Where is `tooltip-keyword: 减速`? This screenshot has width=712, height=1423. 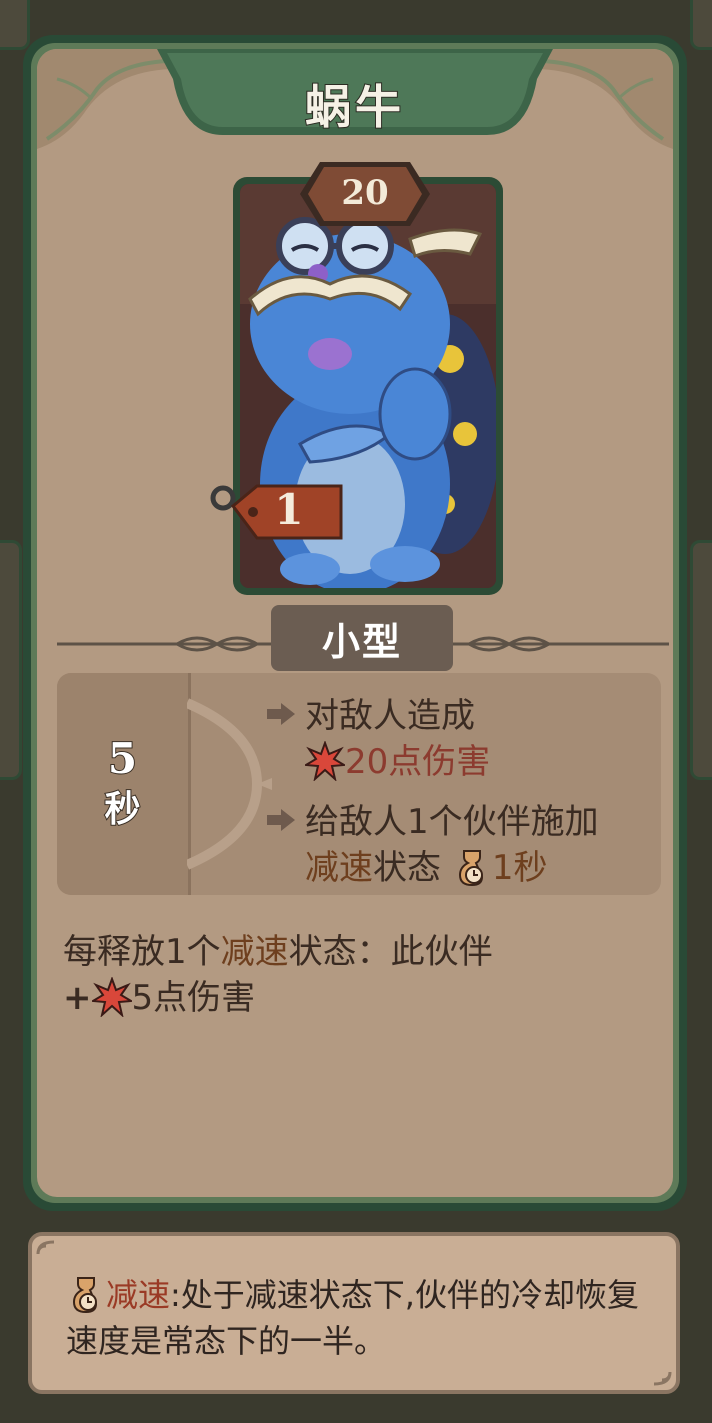 tooltip-keyword: 减速 is located at coordinates (138, 1295).